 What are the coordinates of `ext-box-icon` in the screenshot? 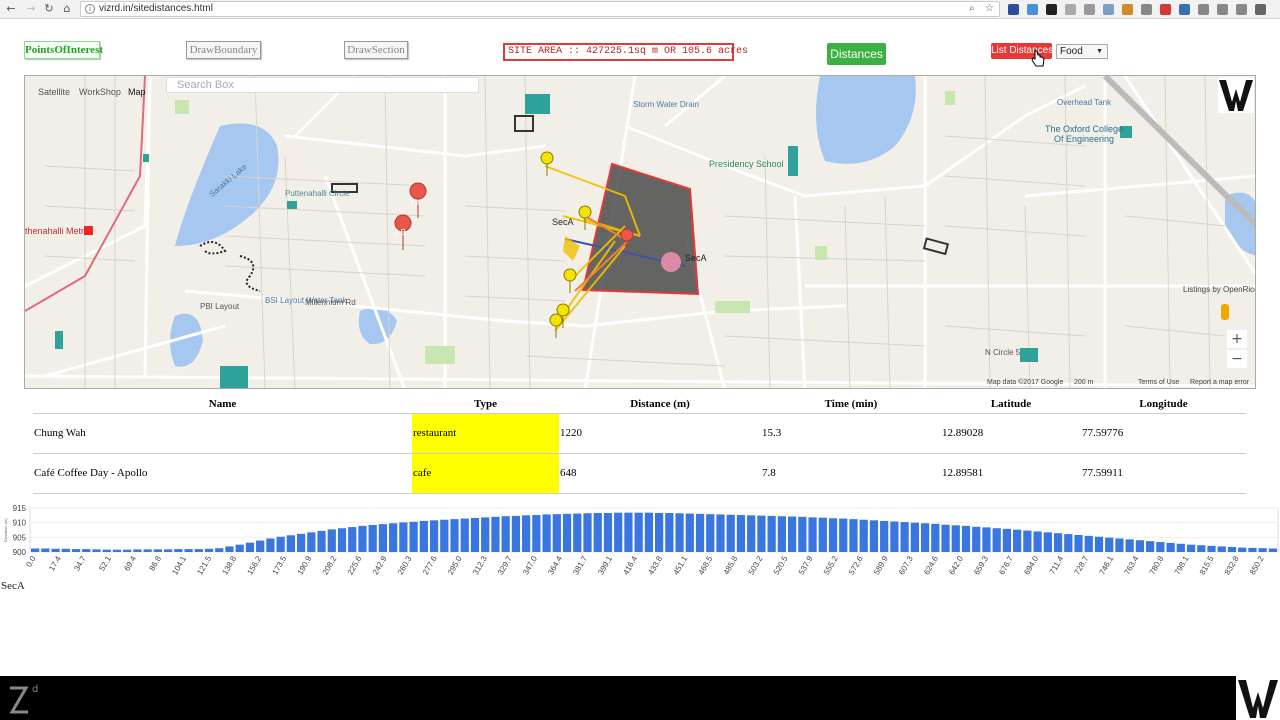 It's located at (1108, 9).